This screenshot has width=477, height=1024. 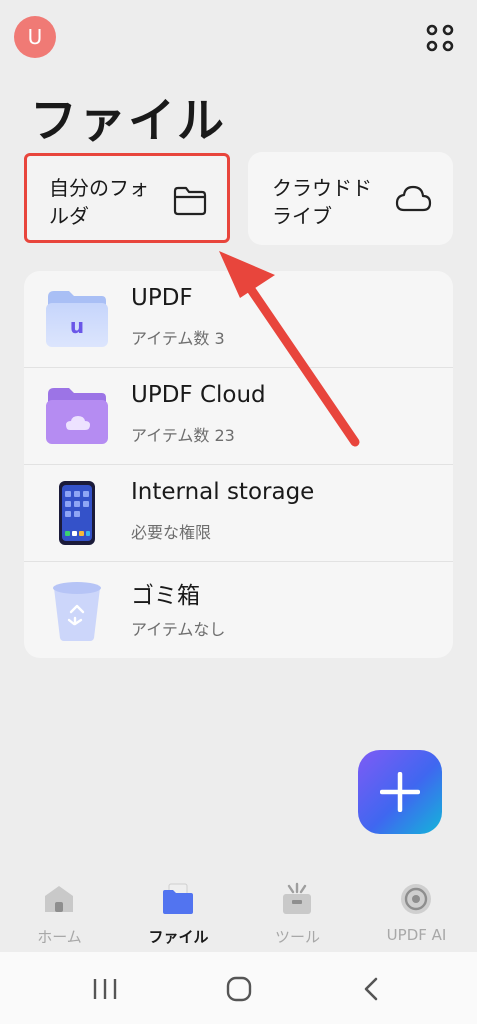 I want to click on tab-home: ホーム, so click(x=59, y=912).